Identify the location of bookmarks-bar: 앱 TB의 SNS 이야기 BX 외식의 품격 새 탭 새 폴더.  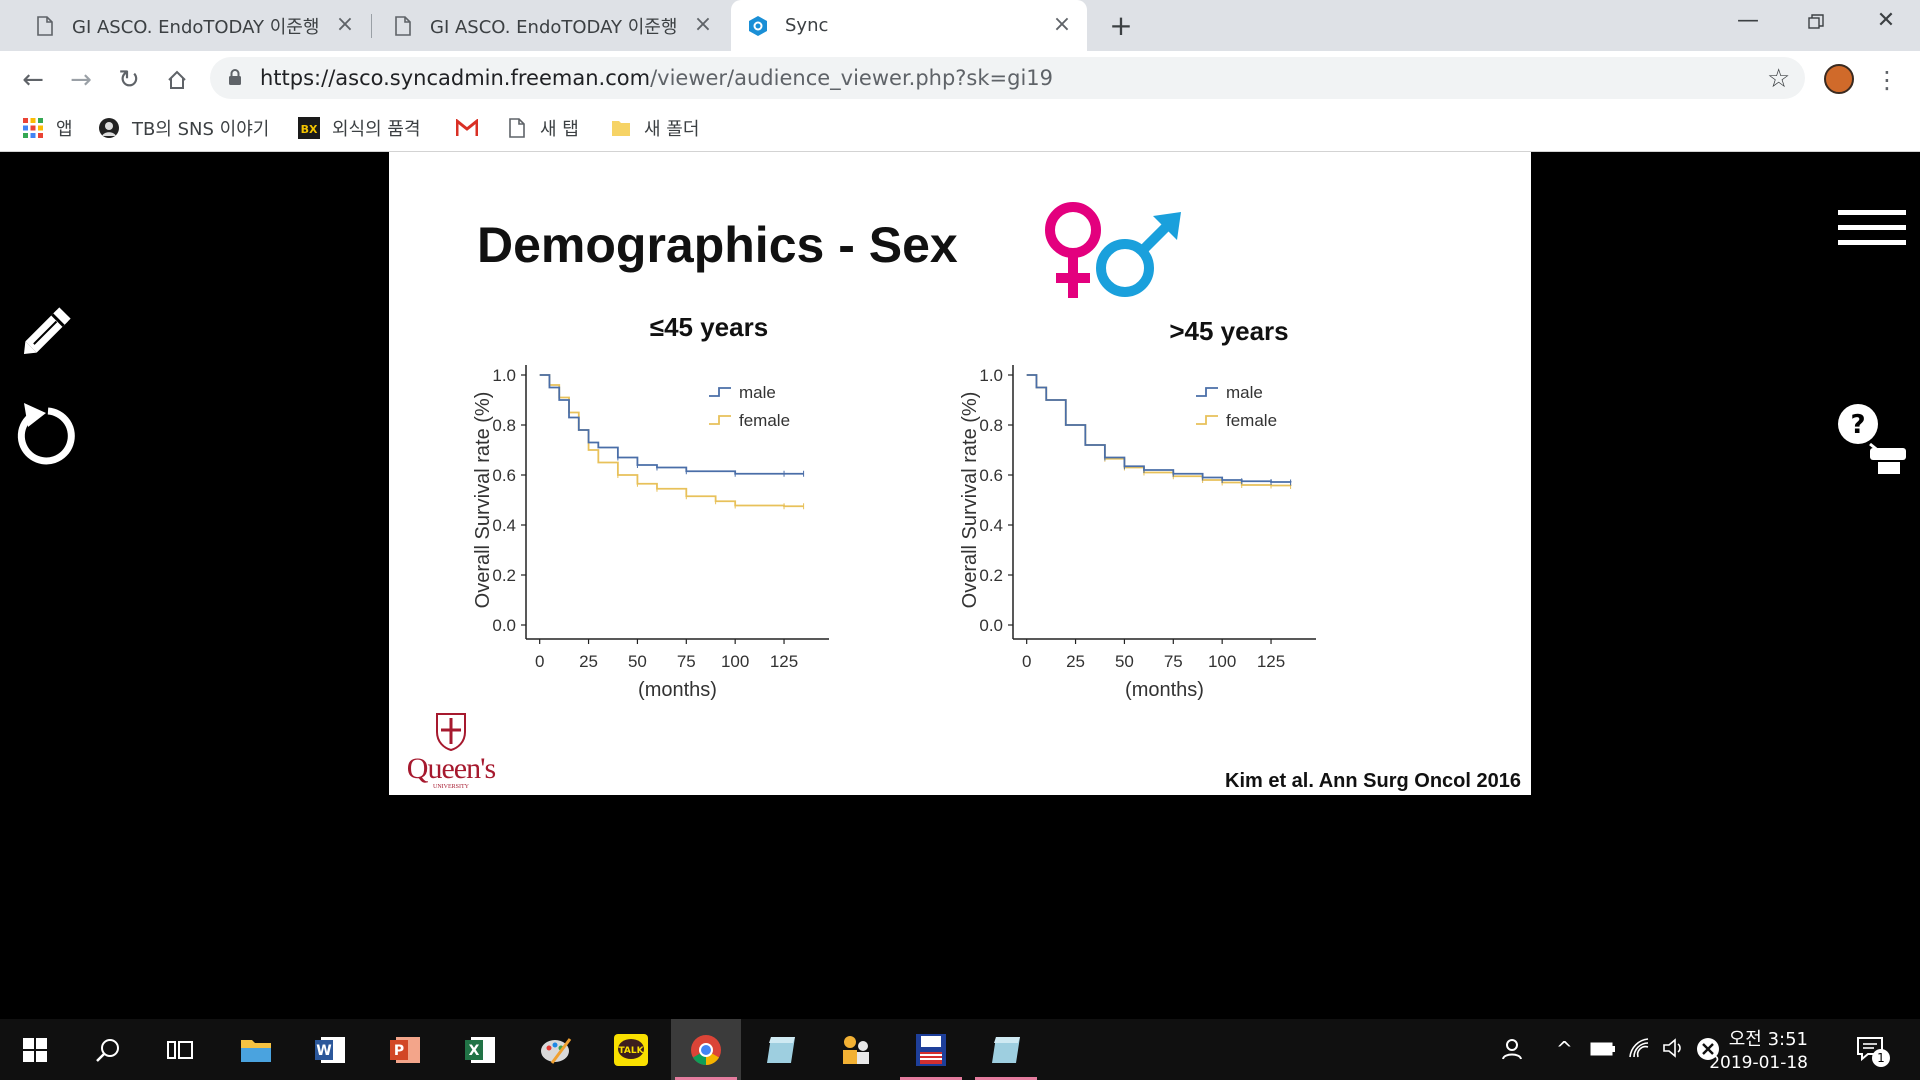
(960, 129).